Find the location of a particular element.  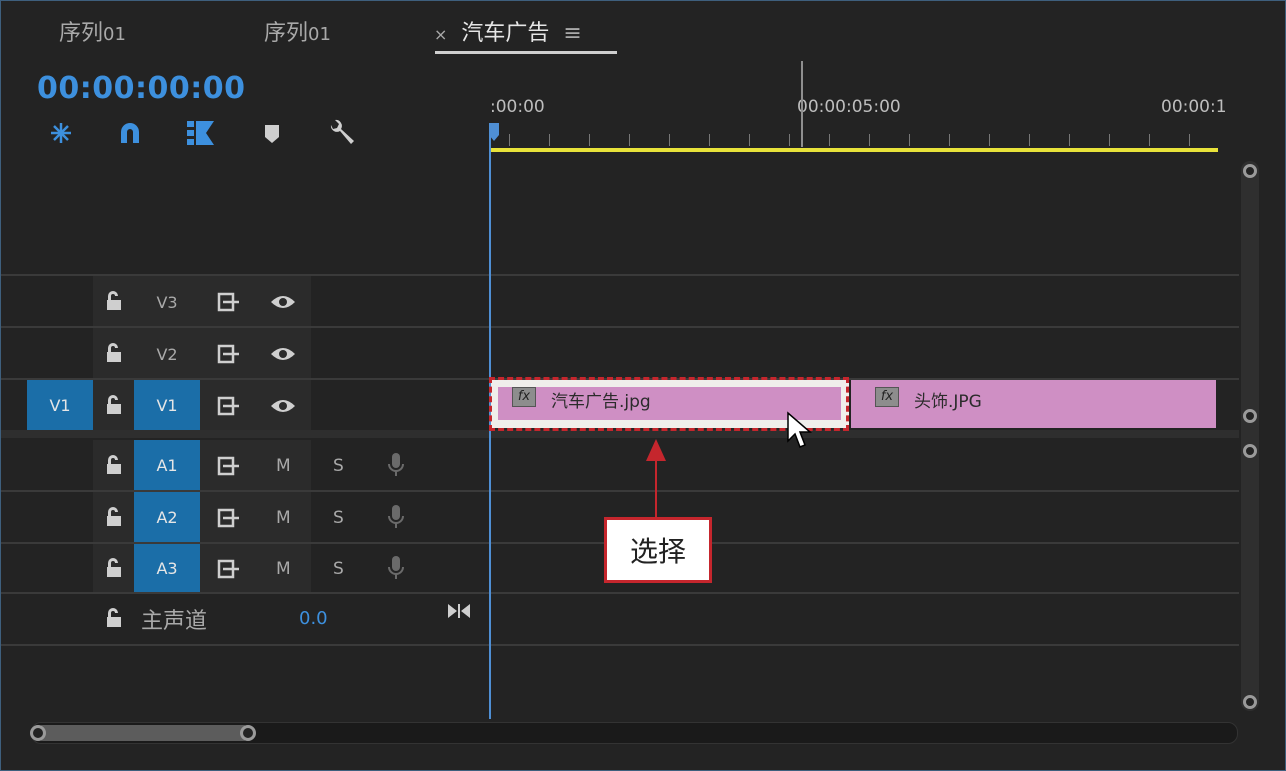

tab-car-ad: × 汽车广告 ≡ is located at coordinates (508, 31).